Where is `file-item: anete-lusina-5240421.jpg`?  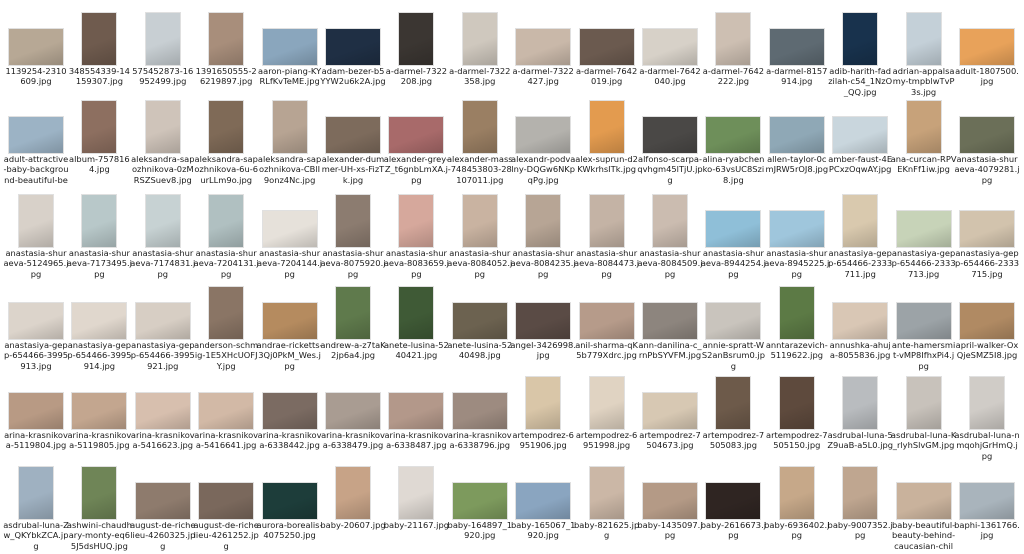 file-item: anete-lusina-5240421.jpg is located at coordinates (416, 328).